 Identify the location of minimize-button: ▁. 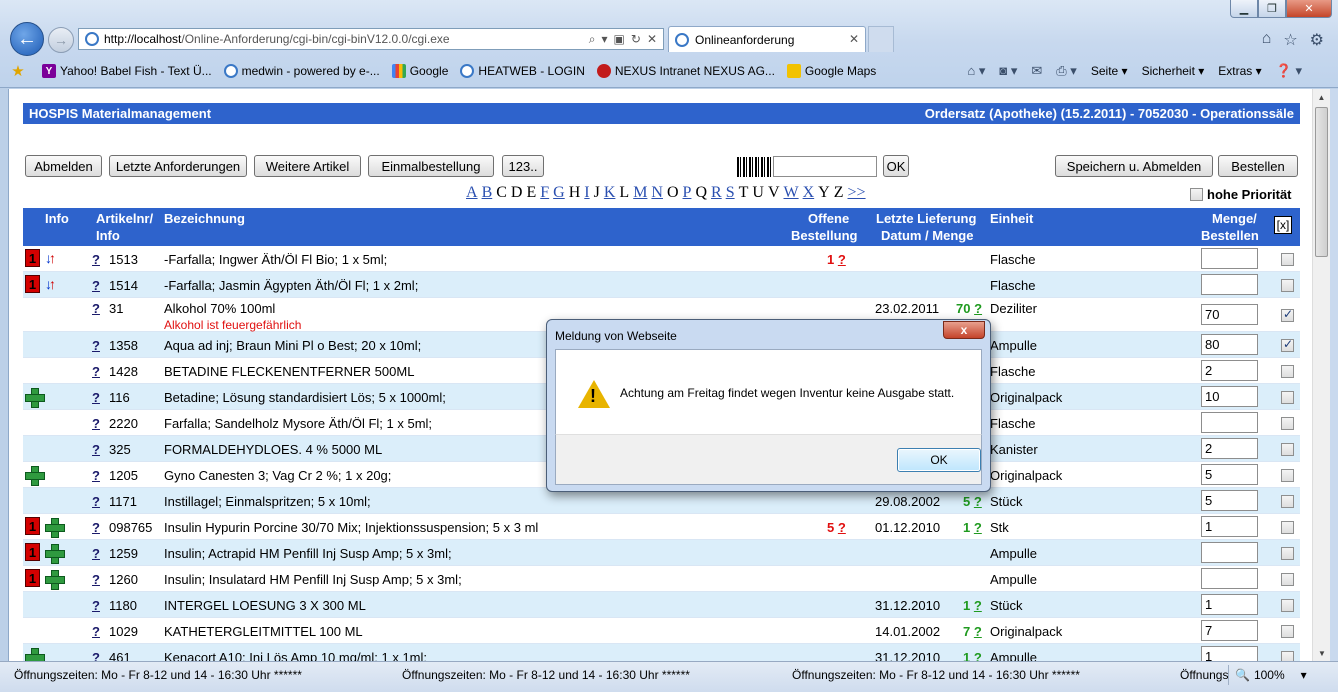
(1244, 9).